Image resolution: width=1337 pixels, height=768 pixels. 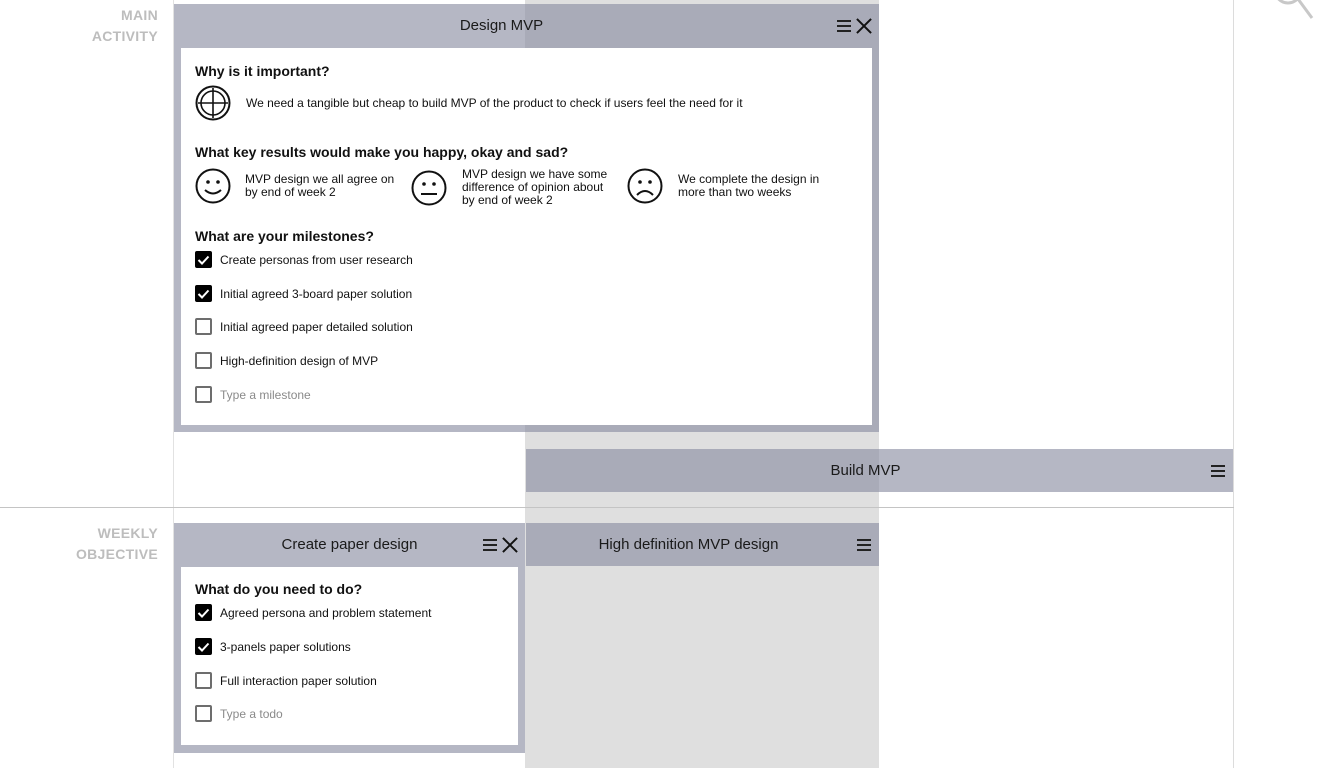 I want to click on why-section-title: Why is it important?, so click(x=262, y=71).